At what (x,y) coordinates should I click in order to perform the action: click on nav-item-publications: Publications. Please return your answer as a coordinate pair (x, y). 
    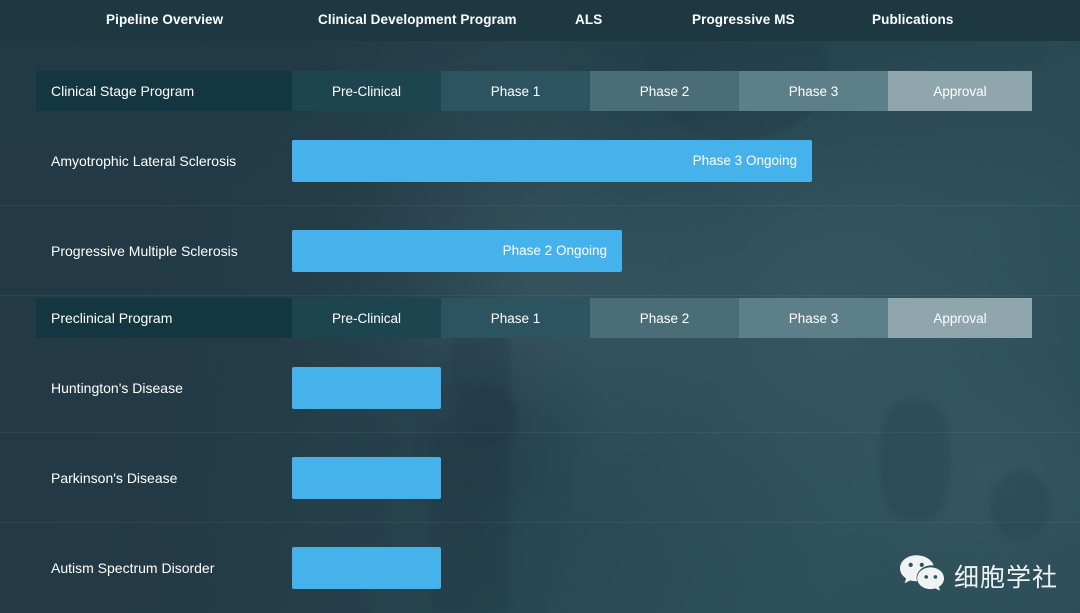
    Looking at the image, I should click on (912, 19).